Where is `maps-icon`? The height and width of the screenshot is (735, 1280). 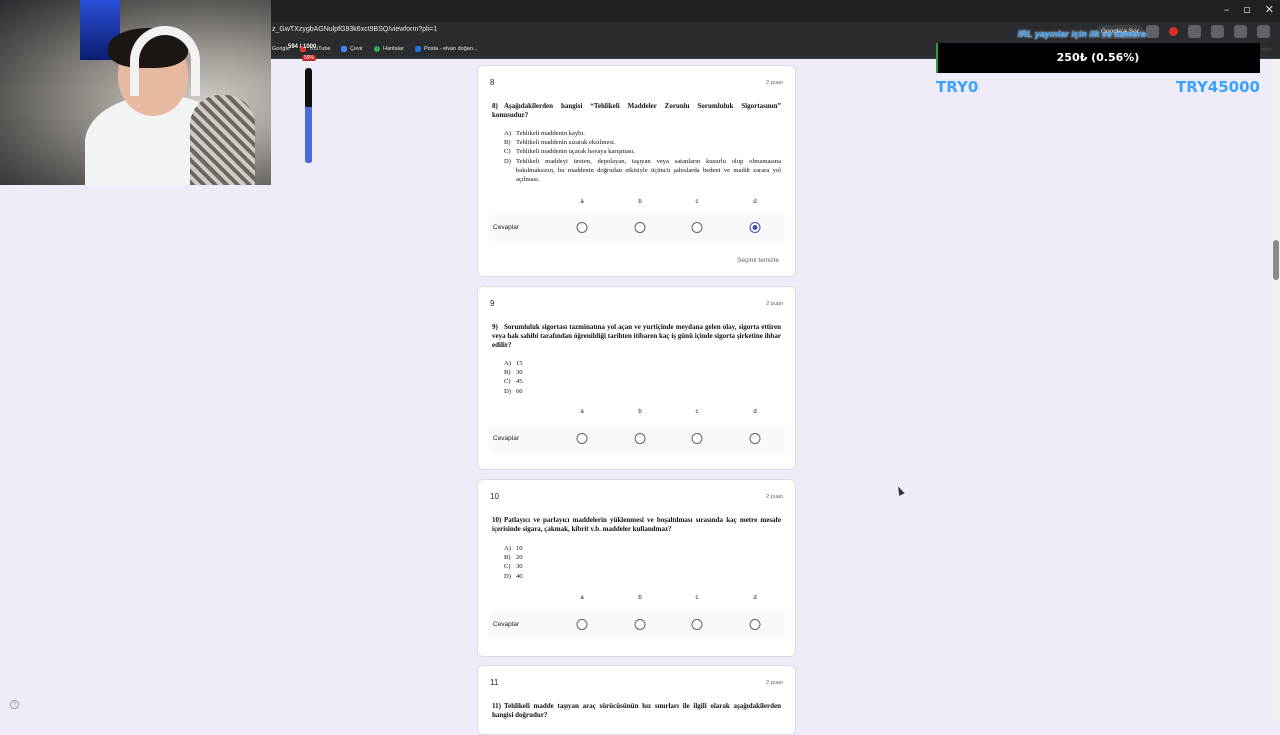
maps-icon is located at coordinates (377, 49).